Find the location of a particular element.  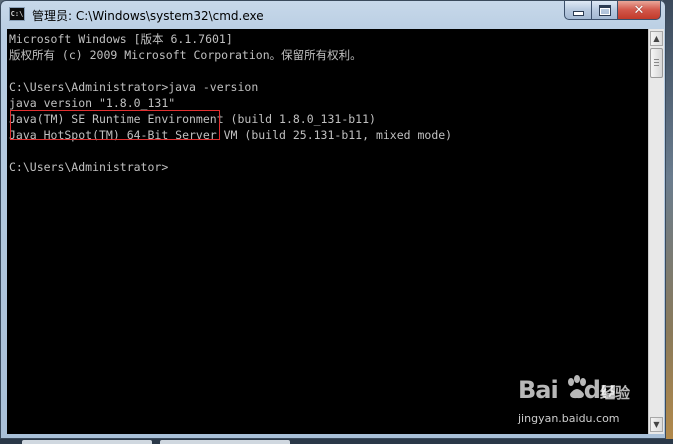

scroll-down-arrow-icon: ▼ is located at coordinates (656, 424).